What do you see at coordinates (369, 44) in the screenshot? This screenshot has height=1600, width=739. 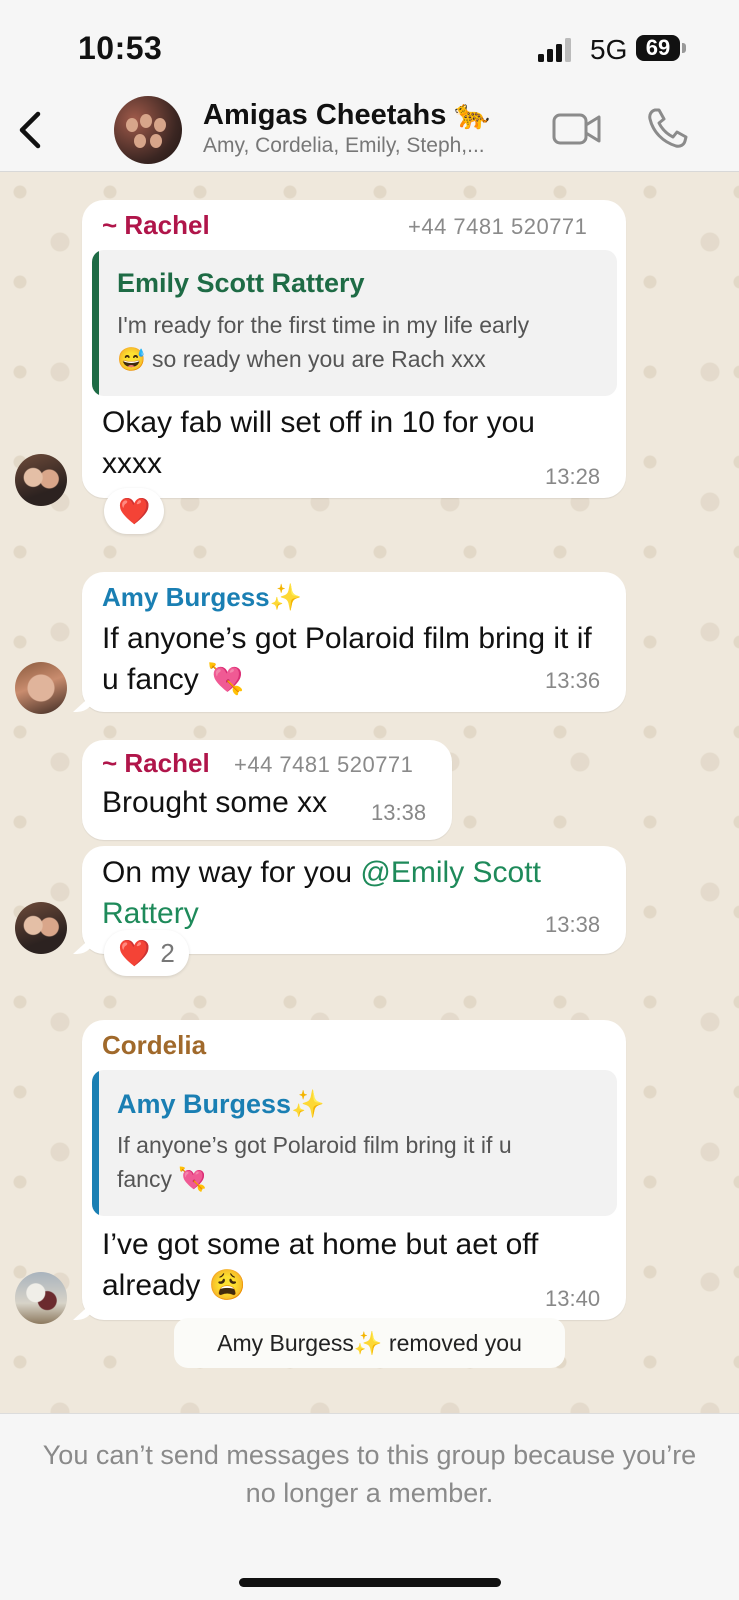 I see `status-bar: 10:53 5G 69` at bounding box center [369, 44].